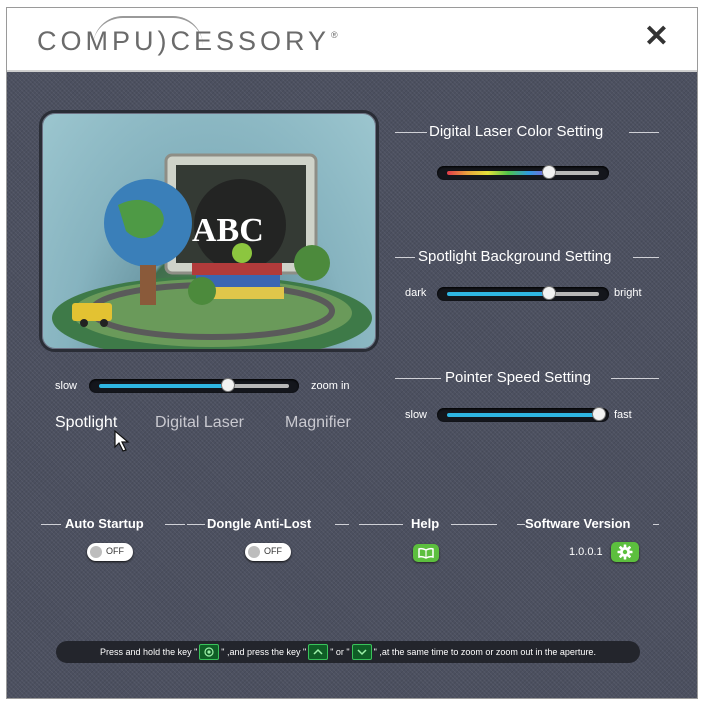  What do you see at coordinates (258, 386) in the screenshot?
I see `zoom-slider-rest` at bounding box center [258, 386].